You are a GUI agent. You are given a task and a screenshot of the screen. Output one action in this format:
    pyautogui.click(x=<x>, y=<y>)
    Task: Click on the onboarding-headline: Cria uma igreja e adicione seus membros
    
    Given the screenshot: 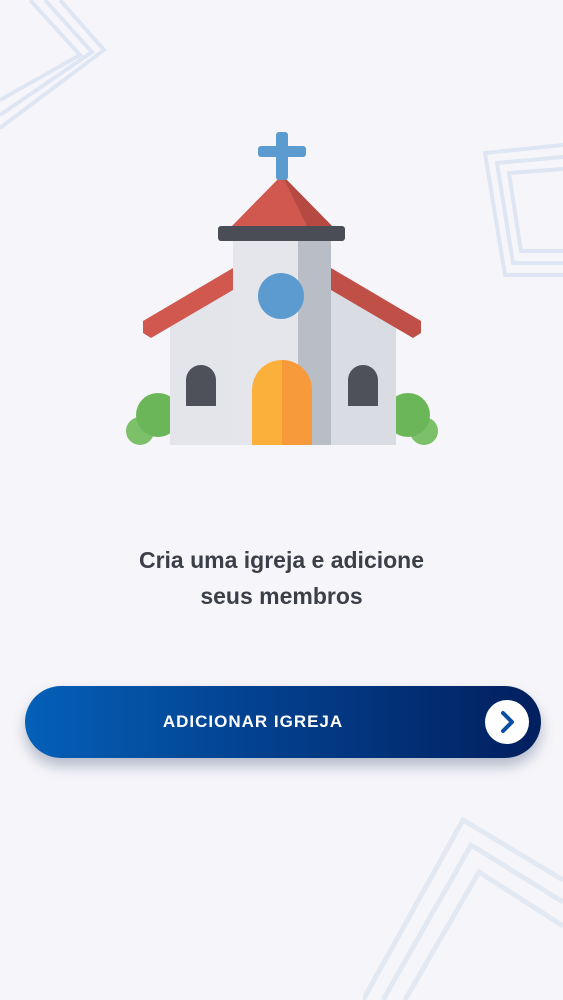 What is the action you would take?
    pyautogui.click(x=281, y=578)
    